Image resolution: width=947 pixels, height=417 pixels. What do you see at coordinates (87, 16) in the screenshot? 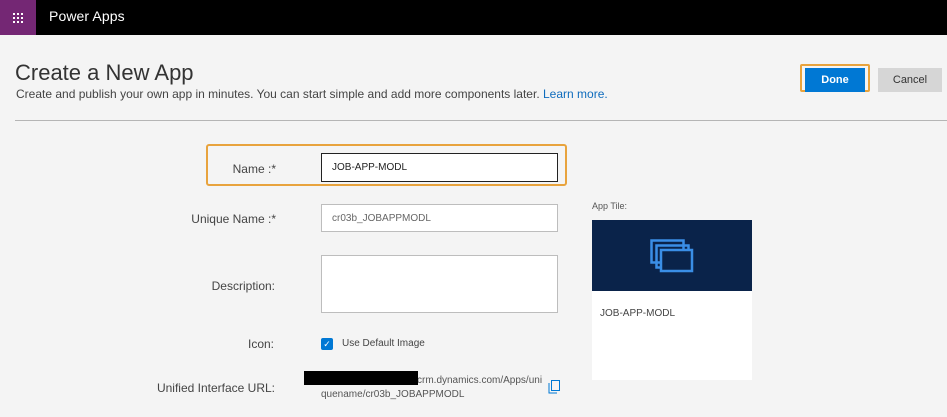
I see `app-name: Power Apps` at bounding box center [87, 16].